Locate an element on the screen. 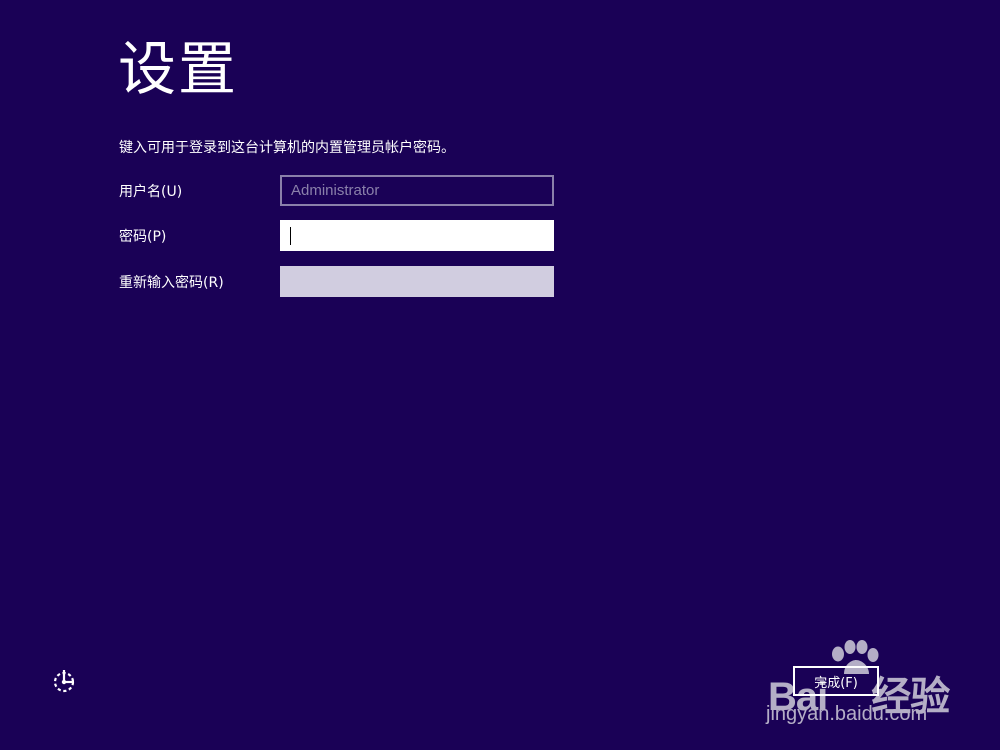 The image size is (1000, 750). username-row: 用户名(U) is located at coordinates (339, 191).